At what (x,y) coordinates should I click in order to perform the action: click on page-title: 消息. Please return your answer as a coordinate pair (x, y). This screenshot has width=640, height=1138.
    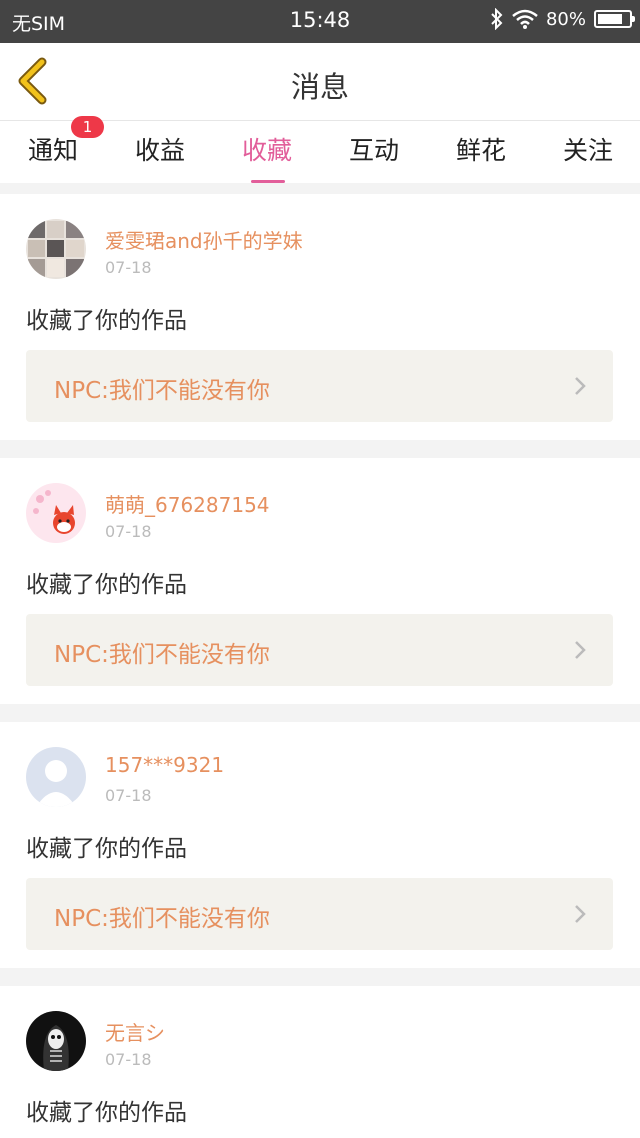
    Looking at the image, I should click on (319, 87).